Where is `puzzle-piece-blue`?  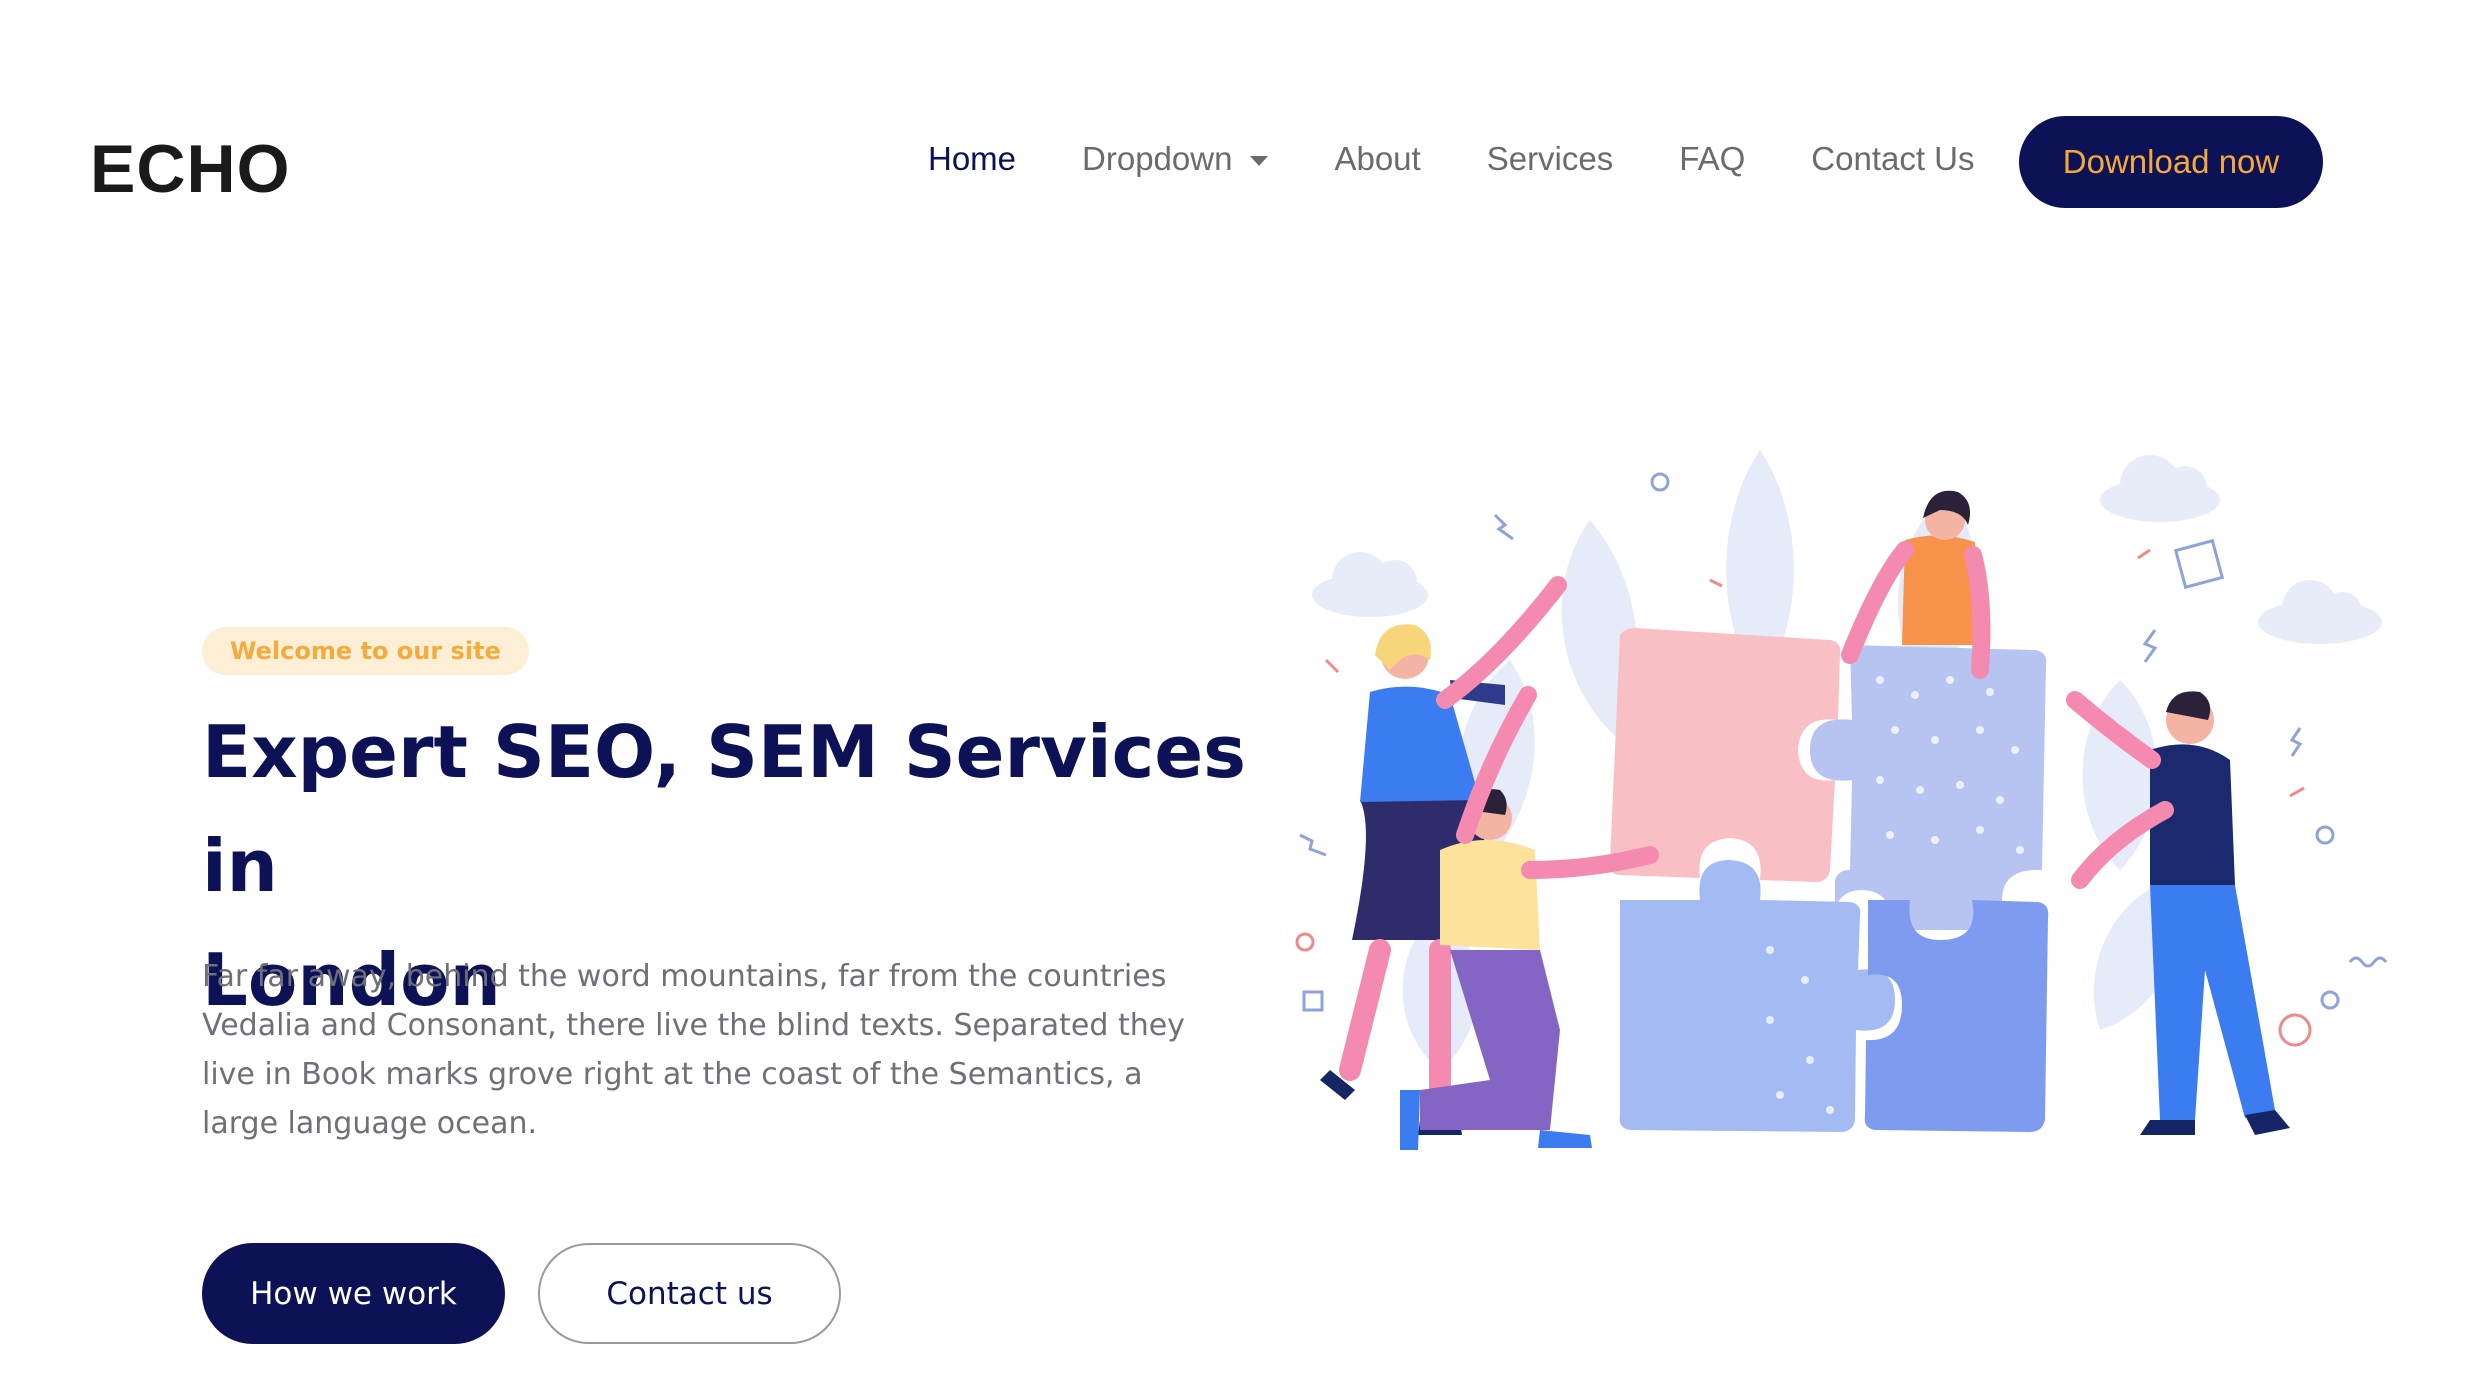
puzzle-piece-blue is located at coordinates (1956, 1016).